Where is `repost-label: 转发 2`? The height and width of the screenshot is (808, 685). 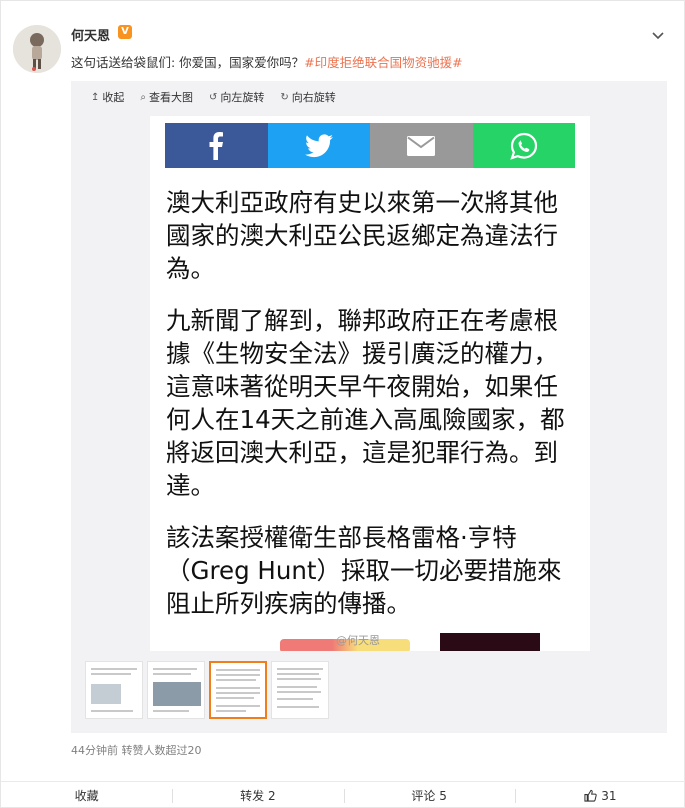
repost-label: 转发 2 is located at coordinates (258, 796).